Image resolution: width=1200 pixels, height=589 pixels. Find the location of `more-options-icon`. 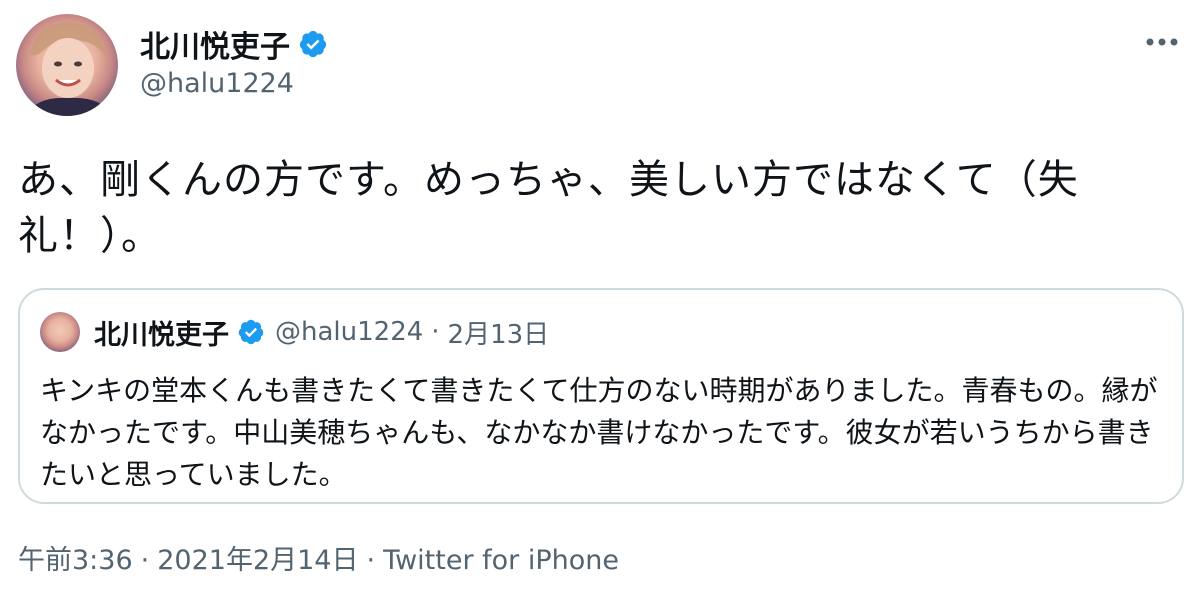

more-options-icon is located at coordinates (1162, 42).